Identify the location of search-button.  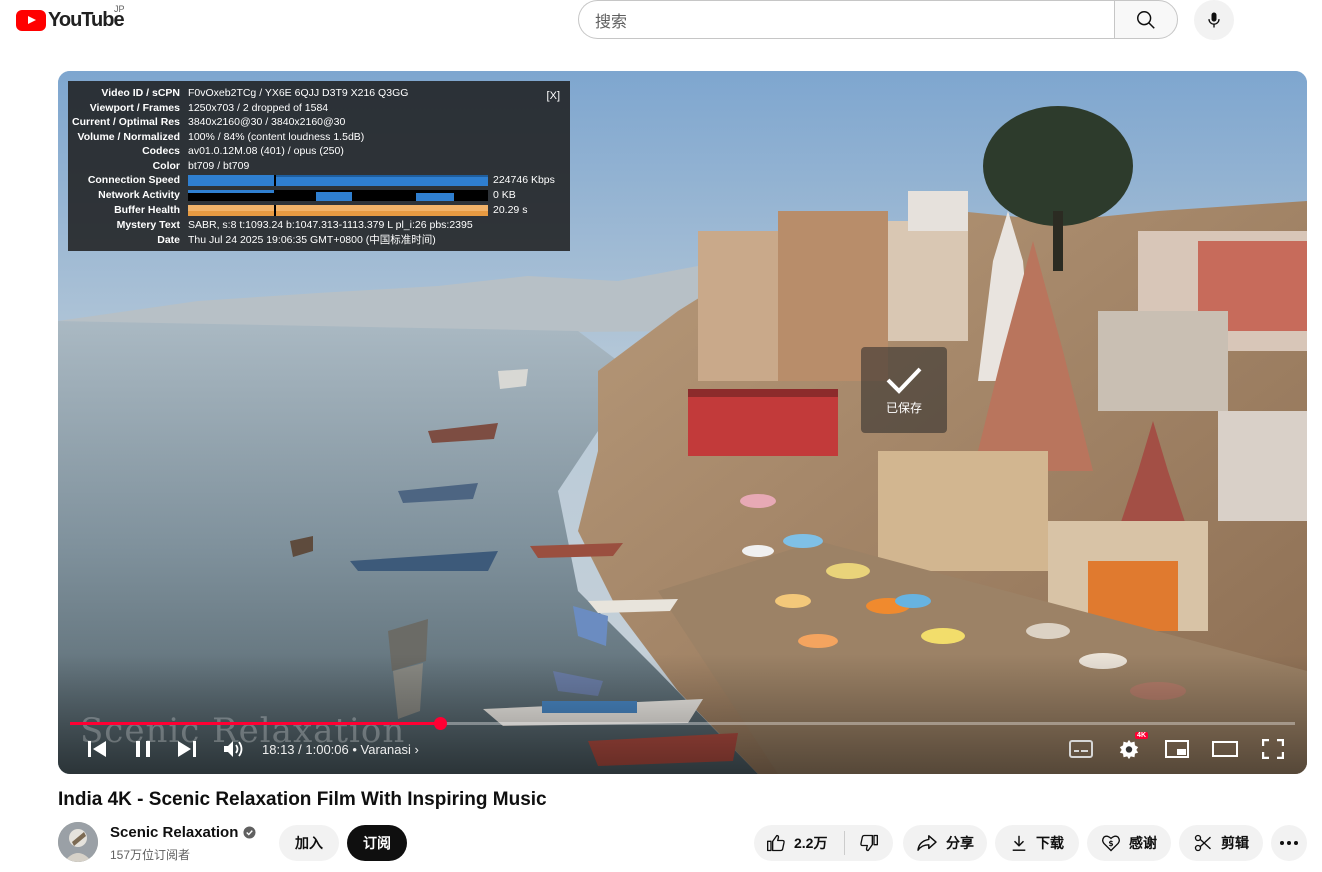
(1146, 19).